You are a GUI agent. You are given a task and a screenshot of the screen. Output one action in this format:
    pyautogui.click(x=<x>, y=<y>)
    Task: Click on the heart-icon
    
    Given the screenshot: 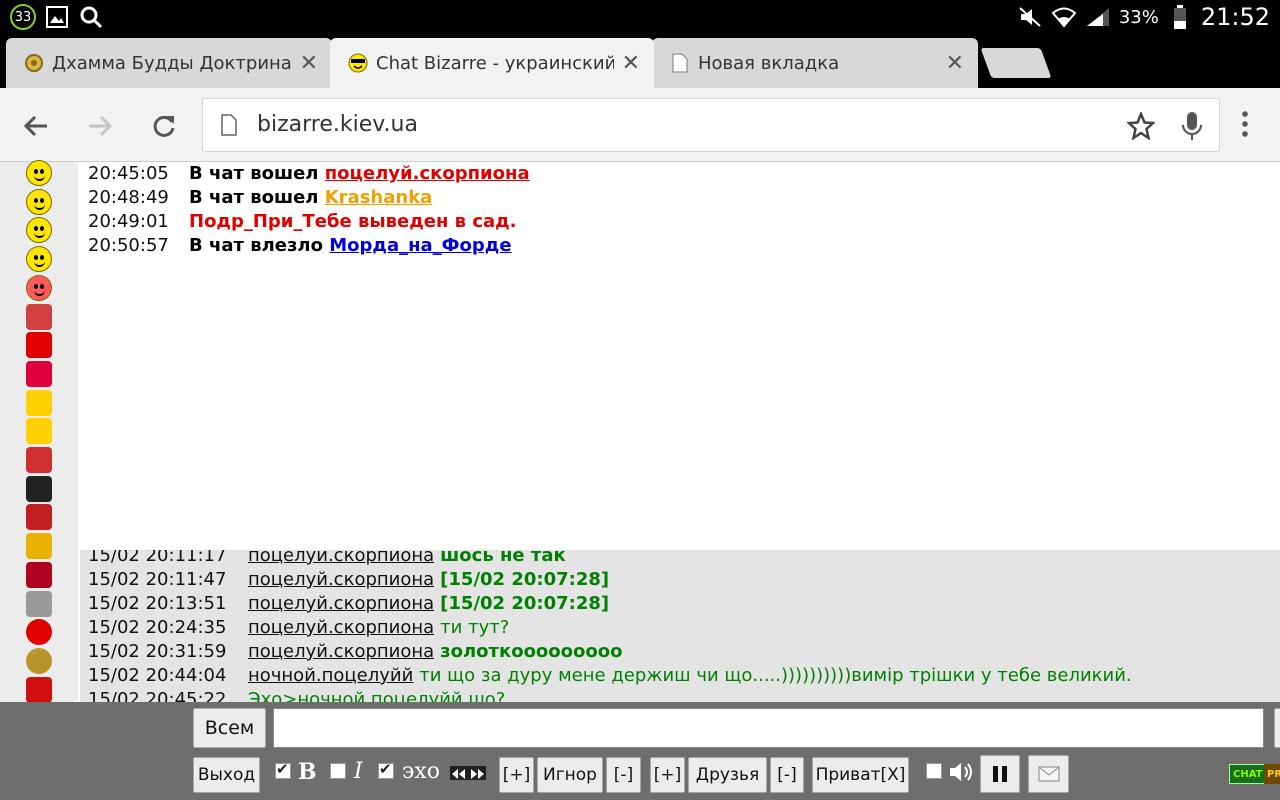 What is the action you would take?
    pyautogui.click(x=39, y=345)
    